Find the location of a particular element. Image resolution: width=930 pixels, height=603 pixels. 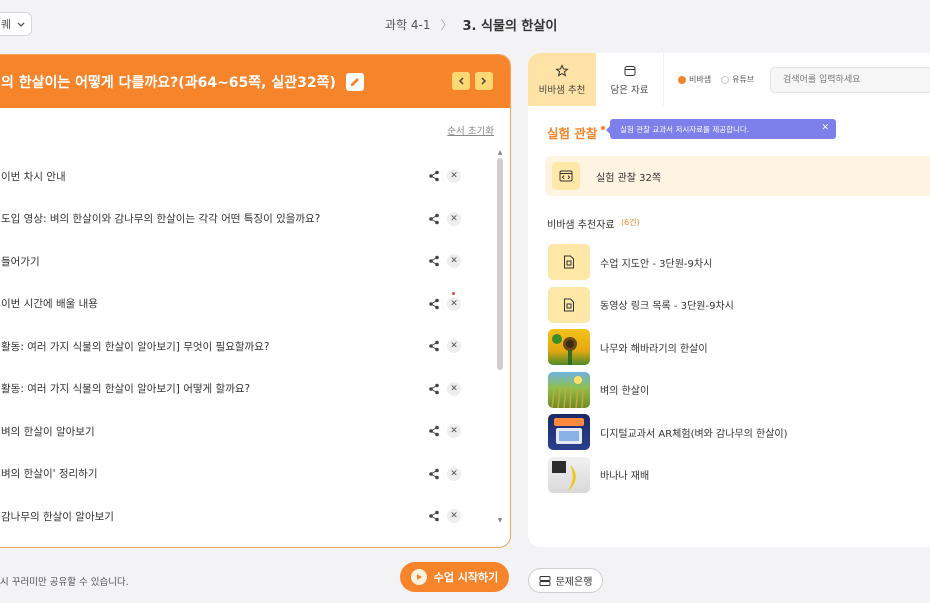

tooltip-text: 실험 관찰 교과서 저시자료를 제공합니다. is located at coordinates (685, 129).